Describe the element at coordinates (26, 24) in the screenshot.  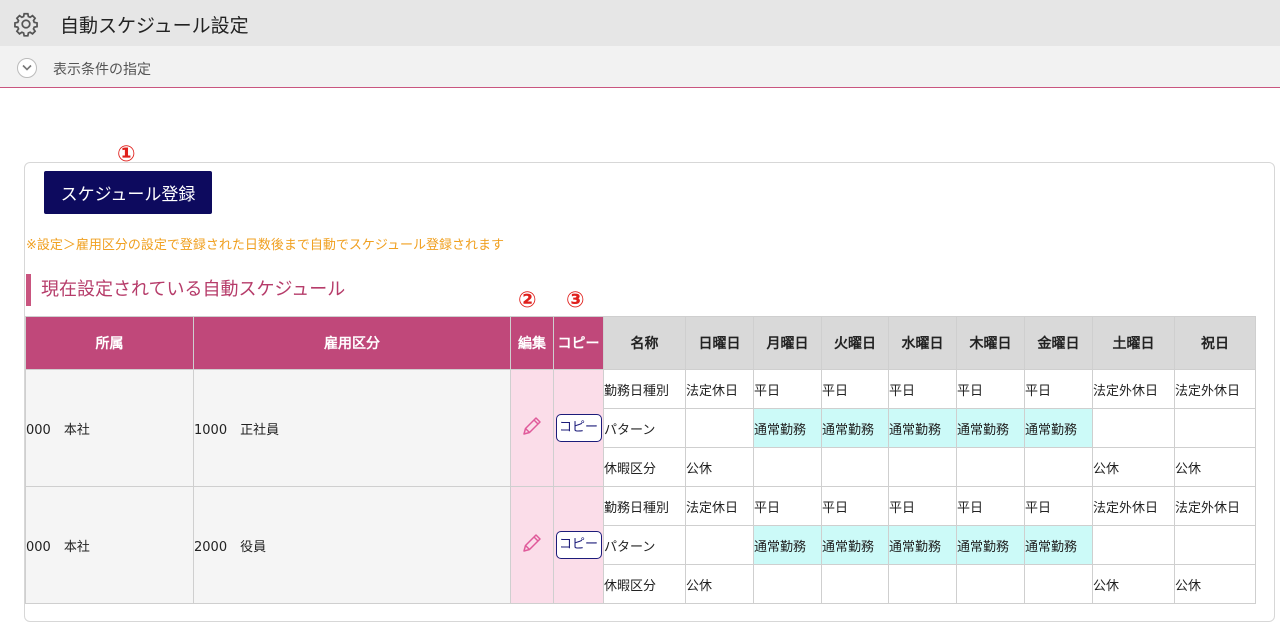
I see `gear-icon` at that location.